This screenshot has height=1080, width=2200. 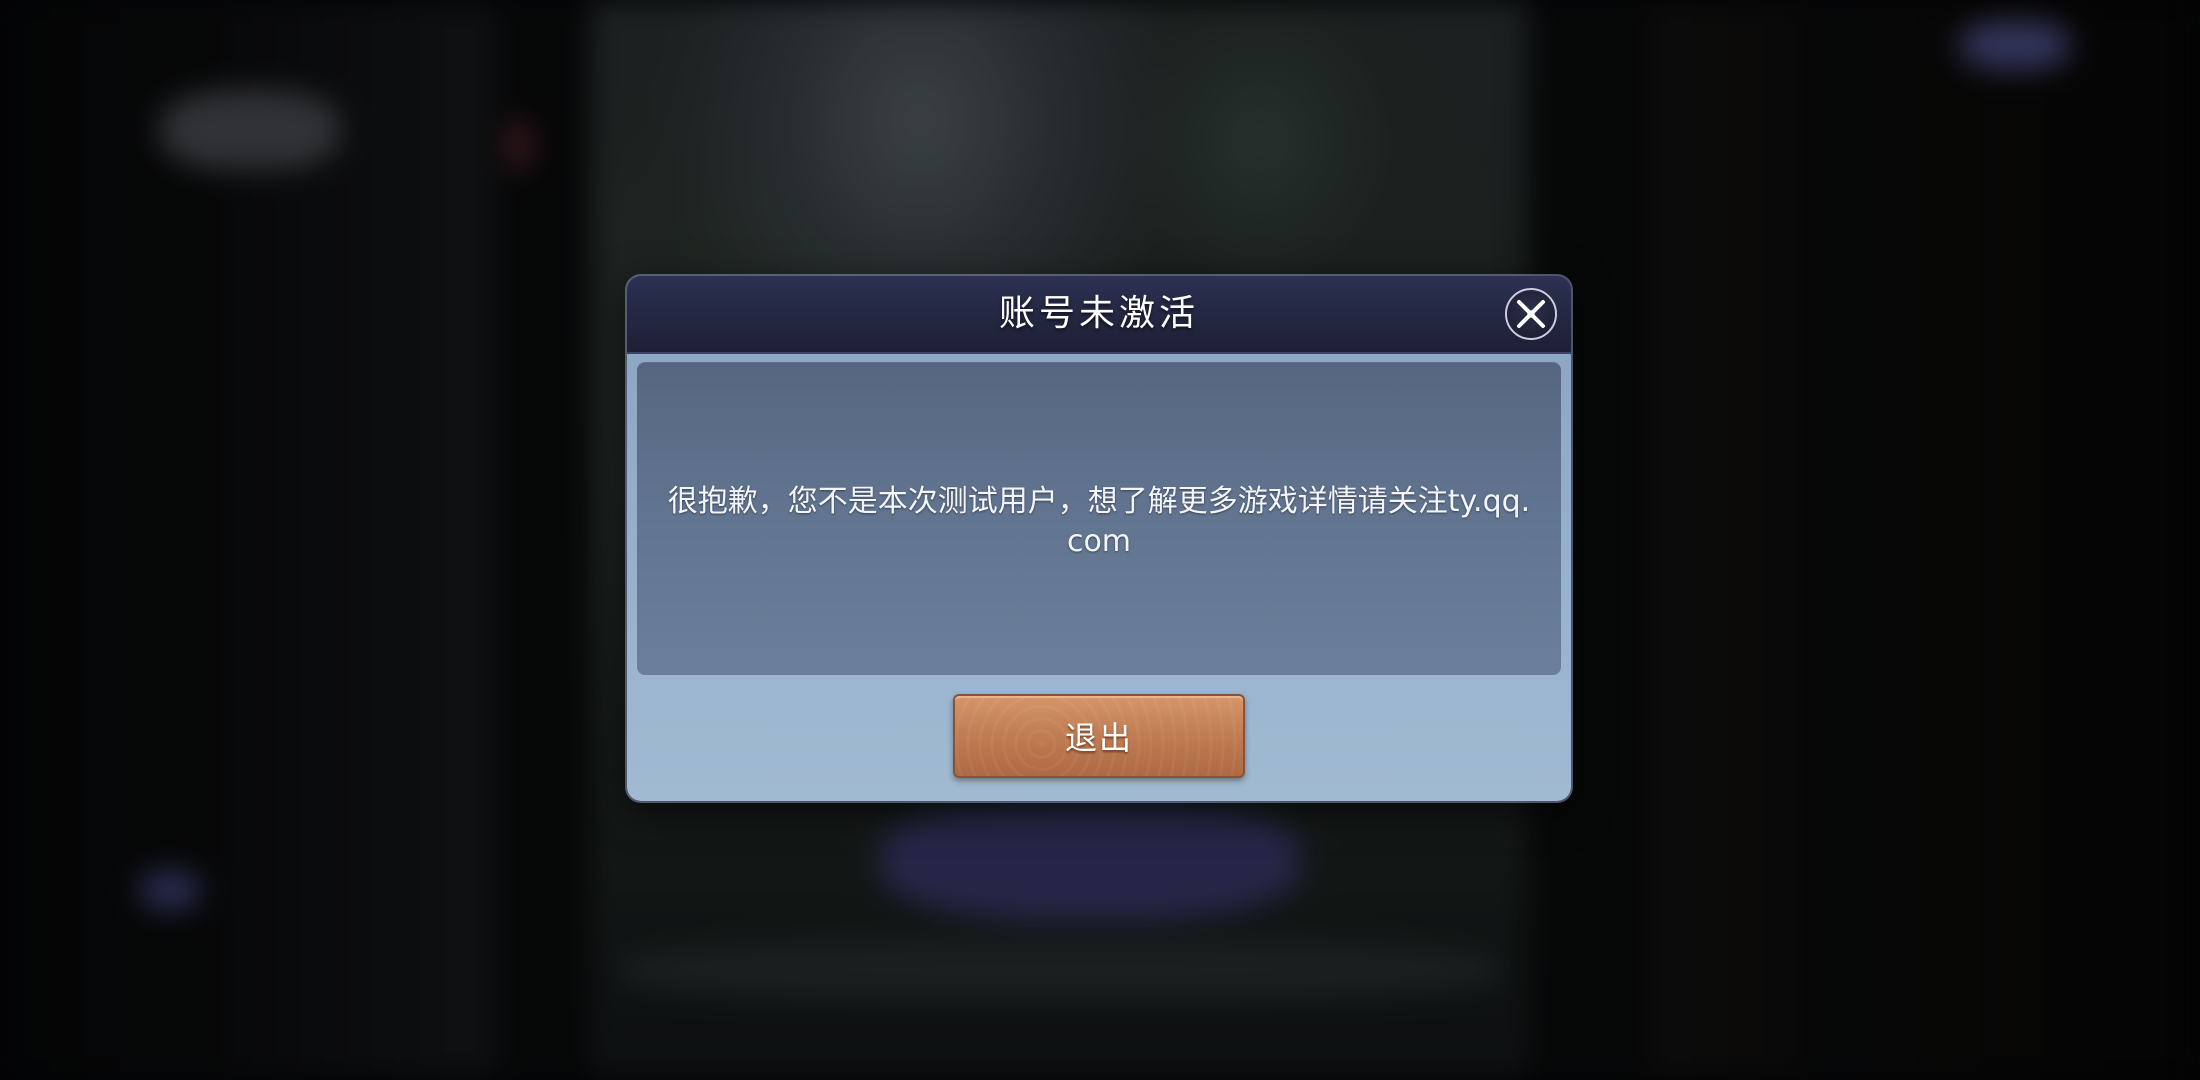 What do you see at coordinates (1099, 521) in the screenshot?
I see `dialog-message: 很抱歉，您不是本次测试用户，想了解更多游戏详情请关注ty.qq.com` at bounding box center [1099, 521].